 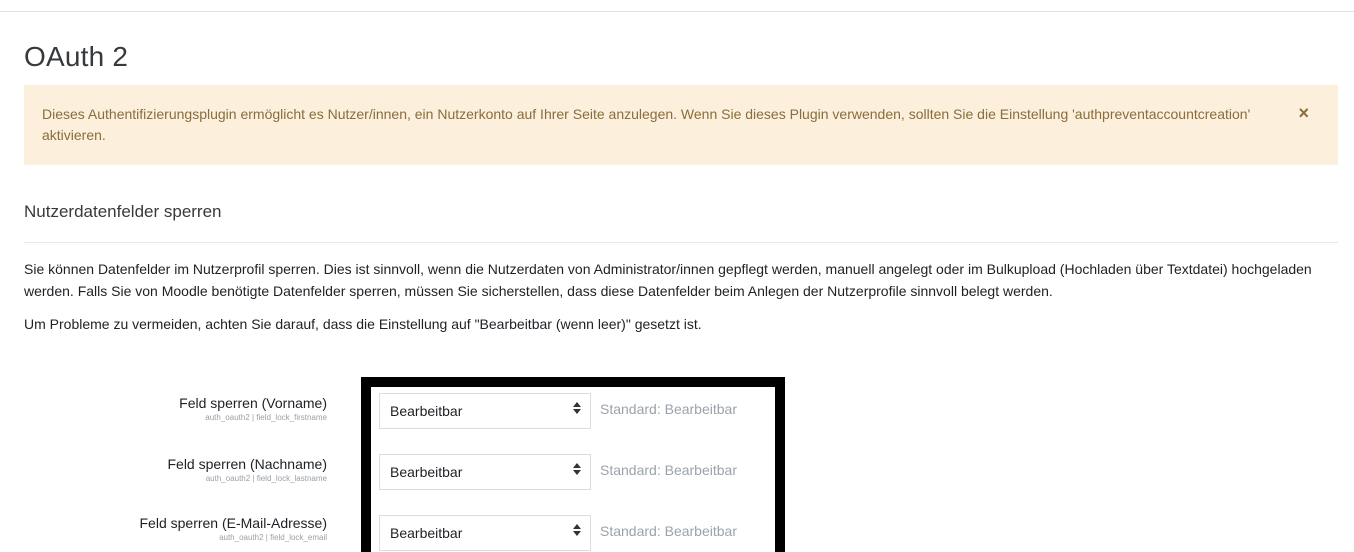 What do you see at coordinates (253, 403) in the screenshot?
I see `setting-title: Feld sperren (Vorname)` at bounding box center [253, 403].